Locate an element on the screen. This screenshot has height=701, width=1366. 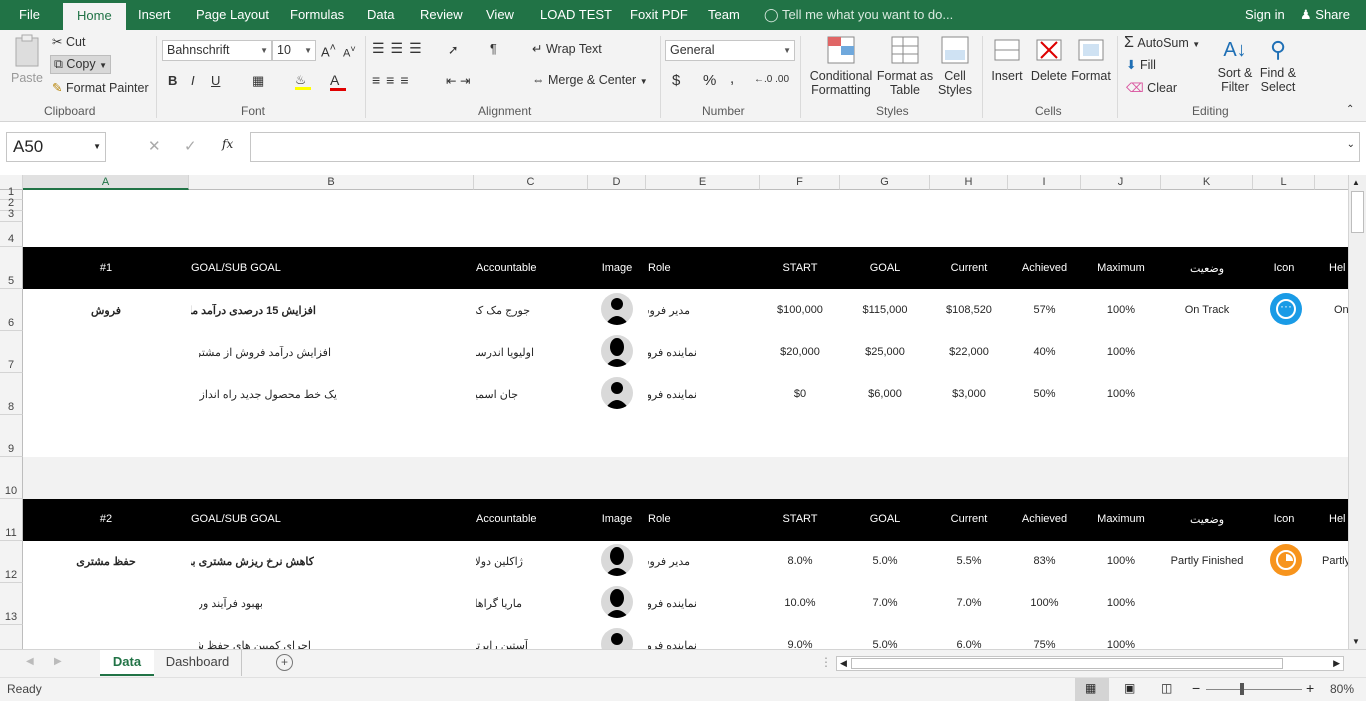
underline-button: U is located at coordinates (215, 80).